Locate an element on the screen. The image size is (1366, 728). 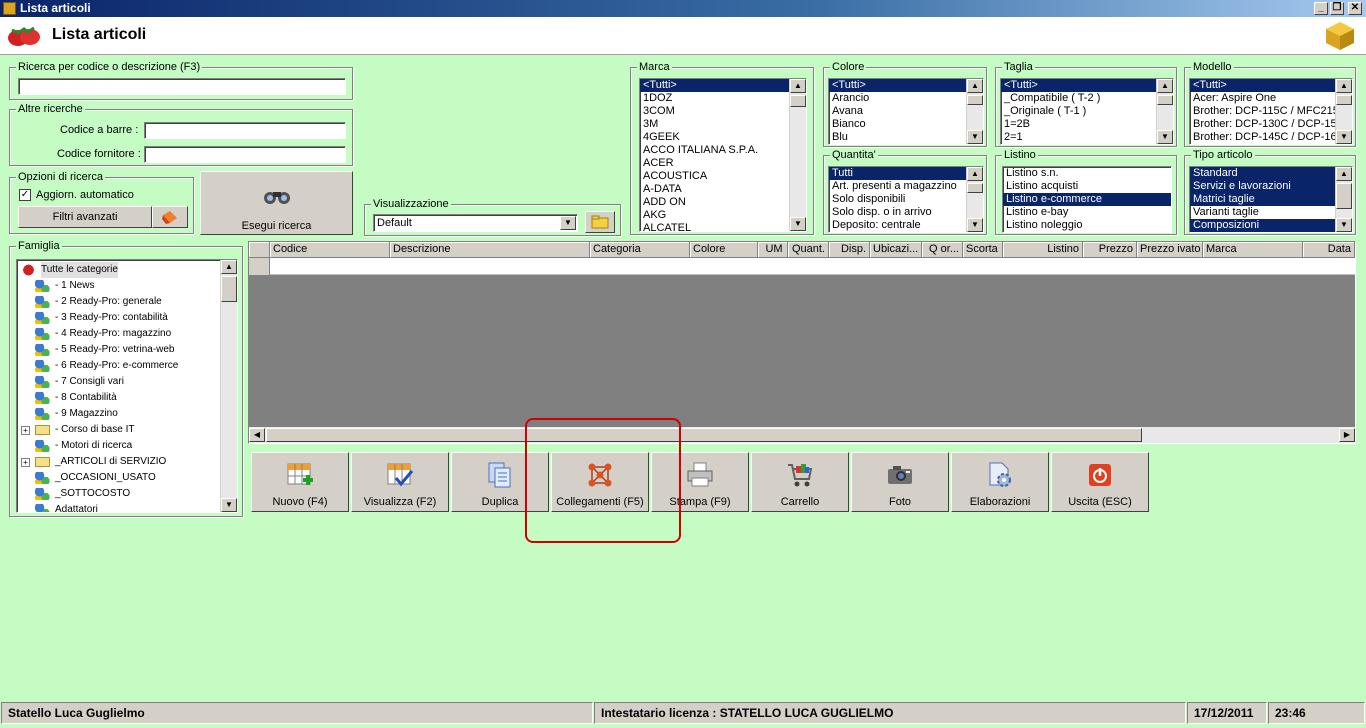
list-item: Bianco is located at coordinates (906, 124).